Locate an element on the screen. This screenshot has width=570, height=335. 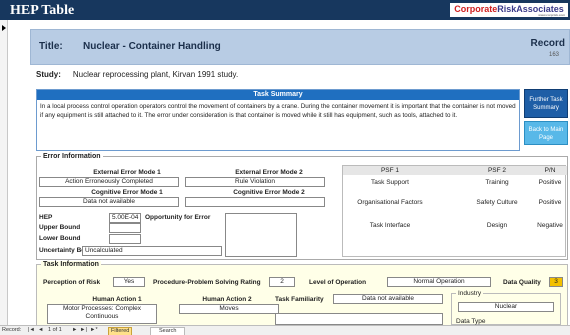
data-quality-label: Data Quality is located at coordinates (522, 282).